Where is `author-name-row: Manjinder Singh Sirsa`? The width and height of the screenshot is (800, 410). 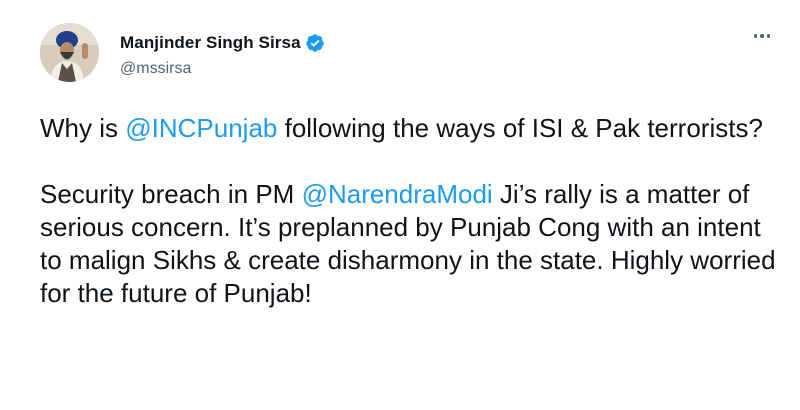 author-name-row: Manjinder Singh Sirsa is located at coordinates (222, 43).